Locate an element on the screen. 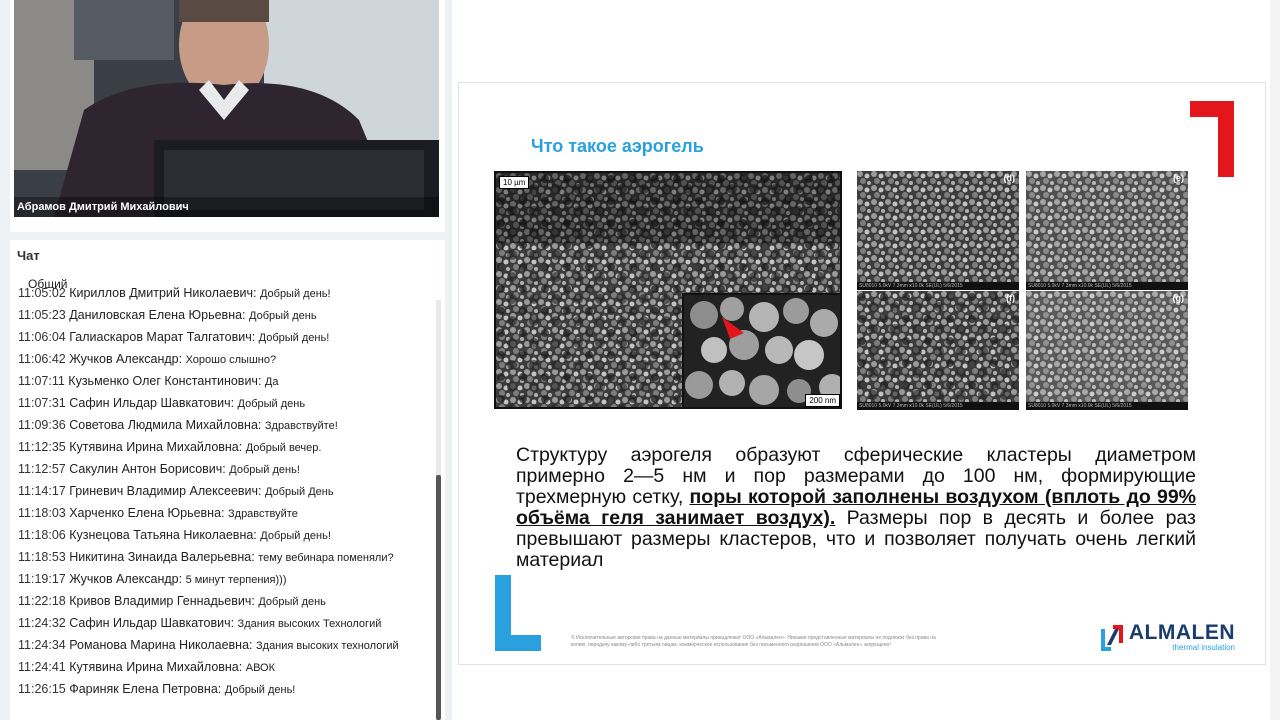 The image size is (1280, 720). chat-message-author: Никитина Зинаида Валерьевна: is located at coordinates (162, 557).